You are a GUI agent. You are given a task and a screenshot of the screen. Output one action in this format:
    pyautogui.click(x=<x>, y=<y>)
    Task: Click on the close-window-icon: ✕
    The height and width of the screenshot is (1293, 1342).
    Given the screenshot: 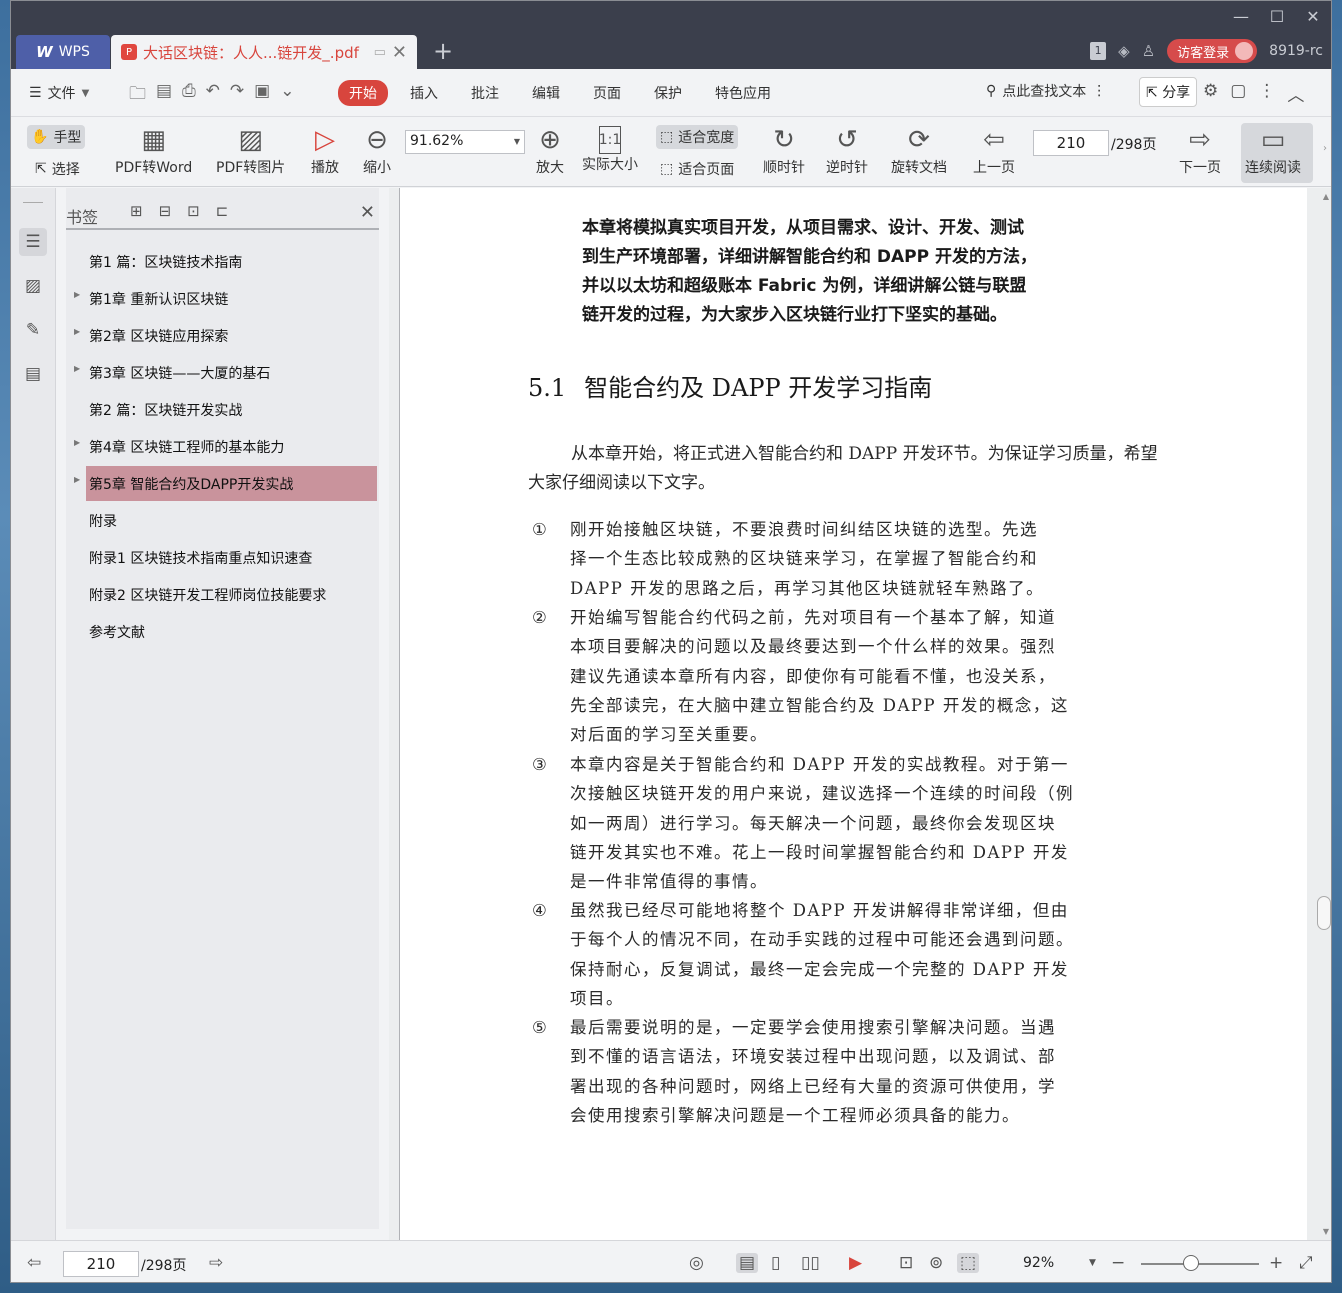 What is the action you would take?
    pyautogui.click(x=1313, y=16)
    